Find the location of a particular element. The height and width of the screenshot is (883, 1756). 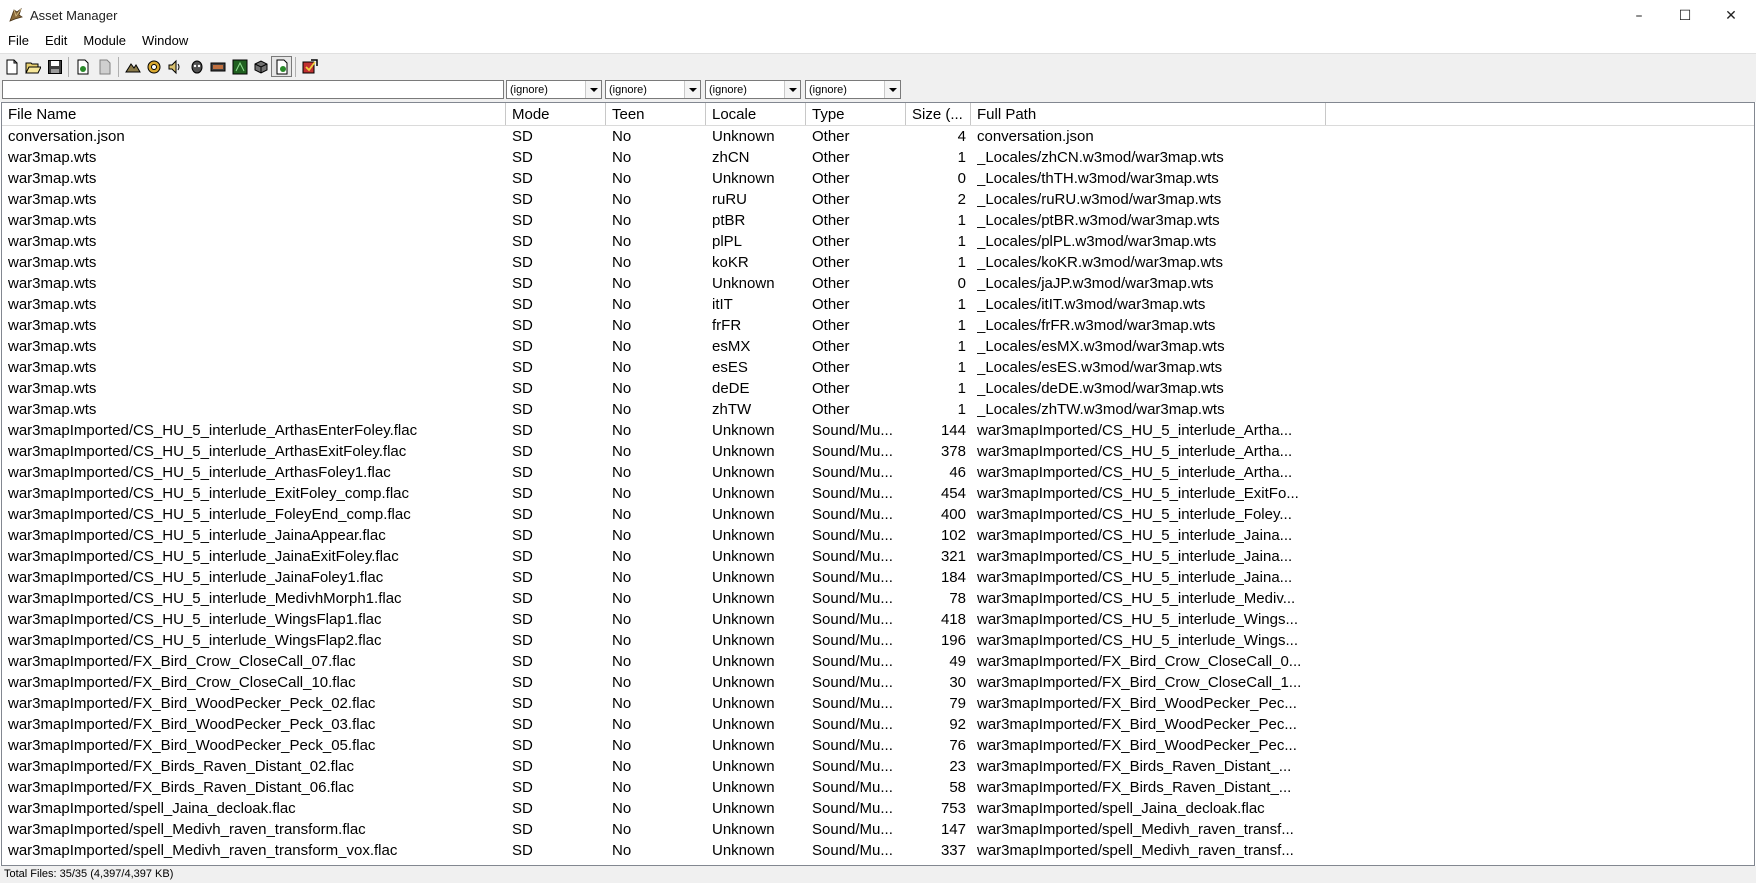

import-button is located at coordinates (82, 66).